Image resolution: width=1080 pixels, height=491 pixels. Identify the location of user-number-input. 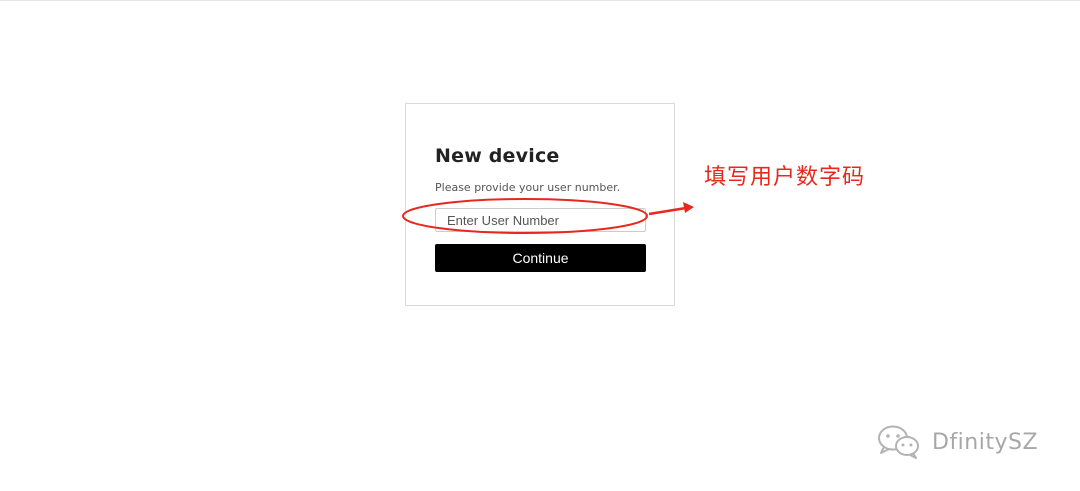
(540, 220).